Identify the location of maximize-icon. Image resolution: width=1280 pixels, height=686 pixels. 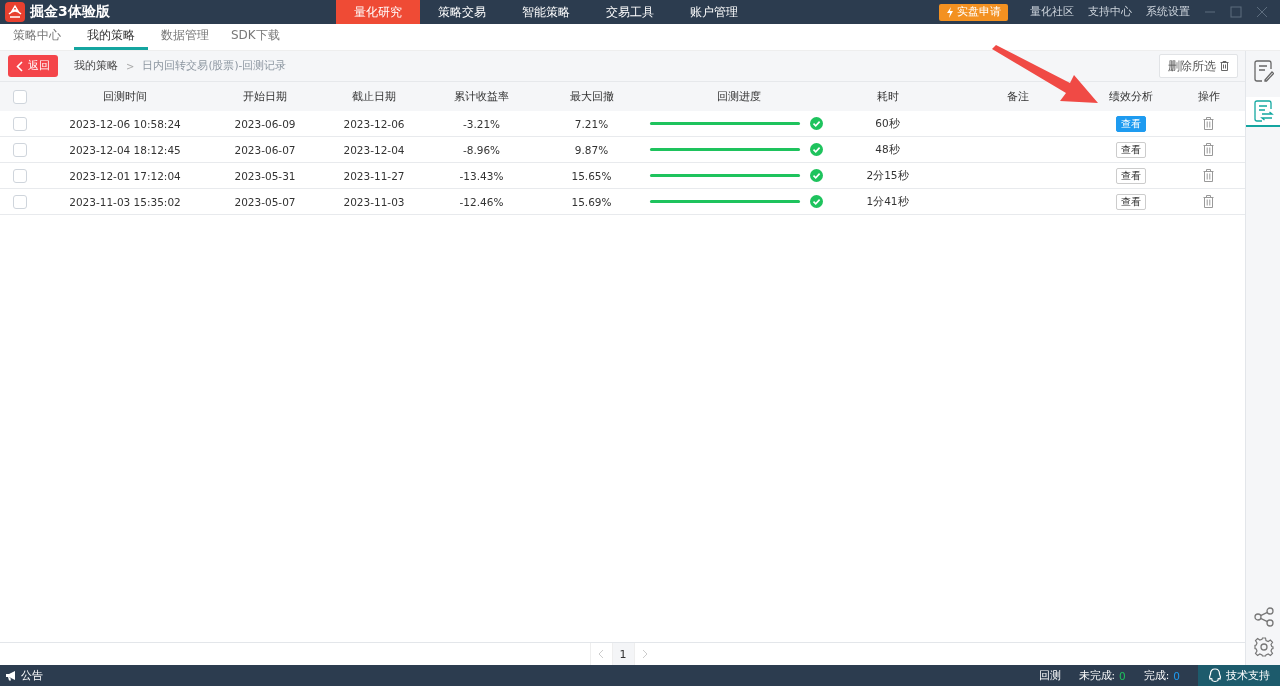
(1236, 12).